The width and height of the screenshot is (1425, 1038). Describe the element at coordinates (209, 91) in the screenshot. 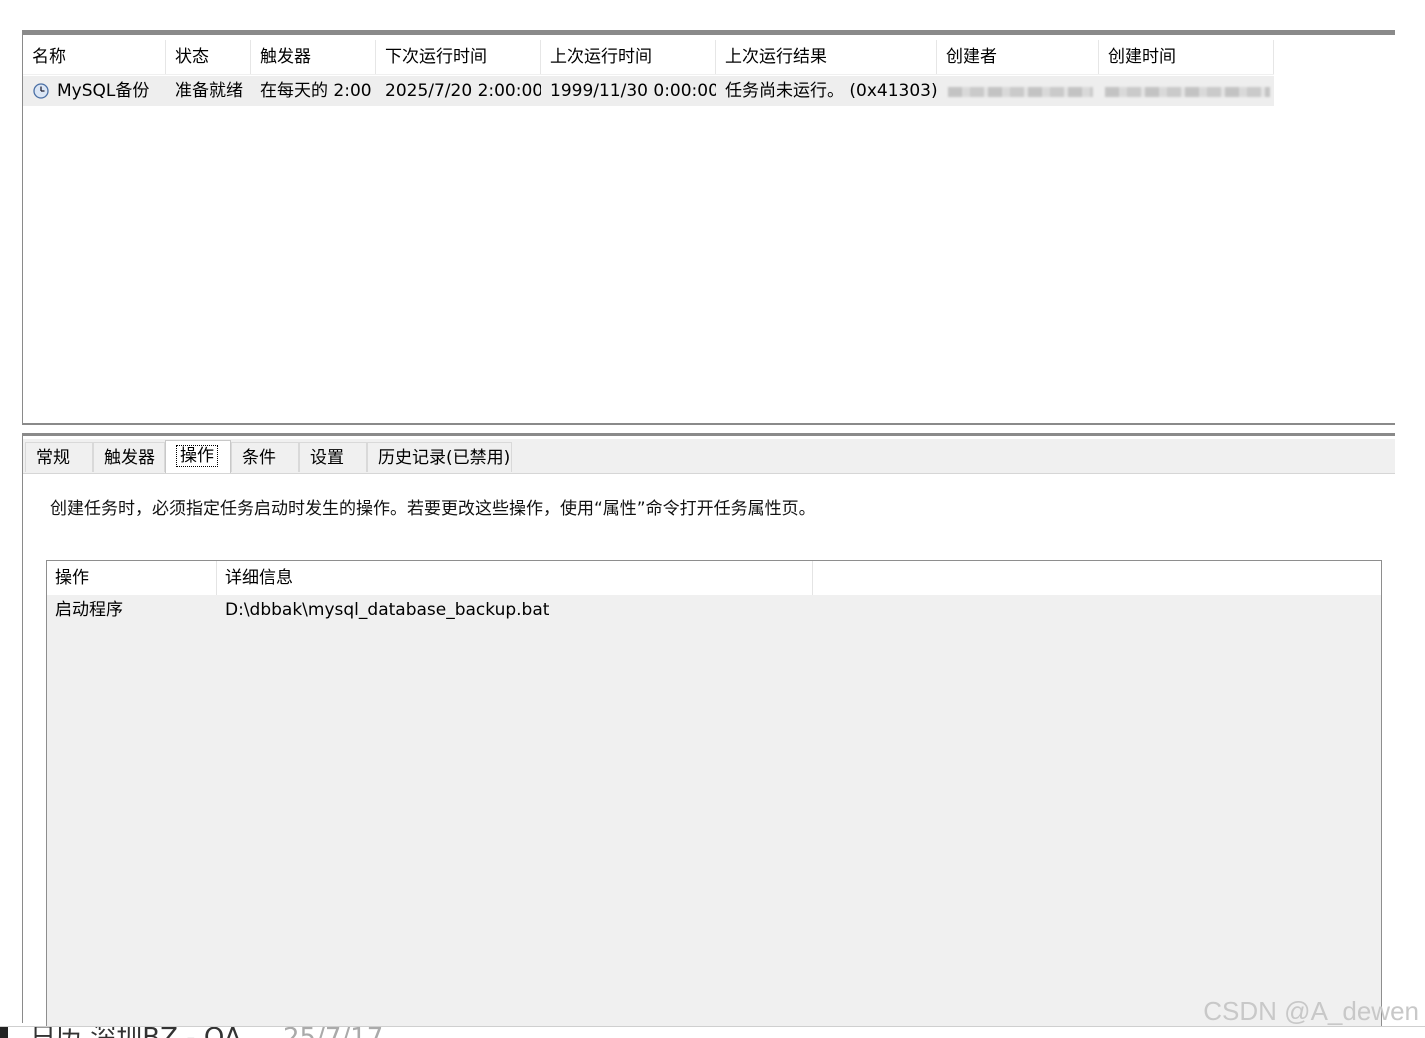

I see `task-status: 准备就绪` at that location.